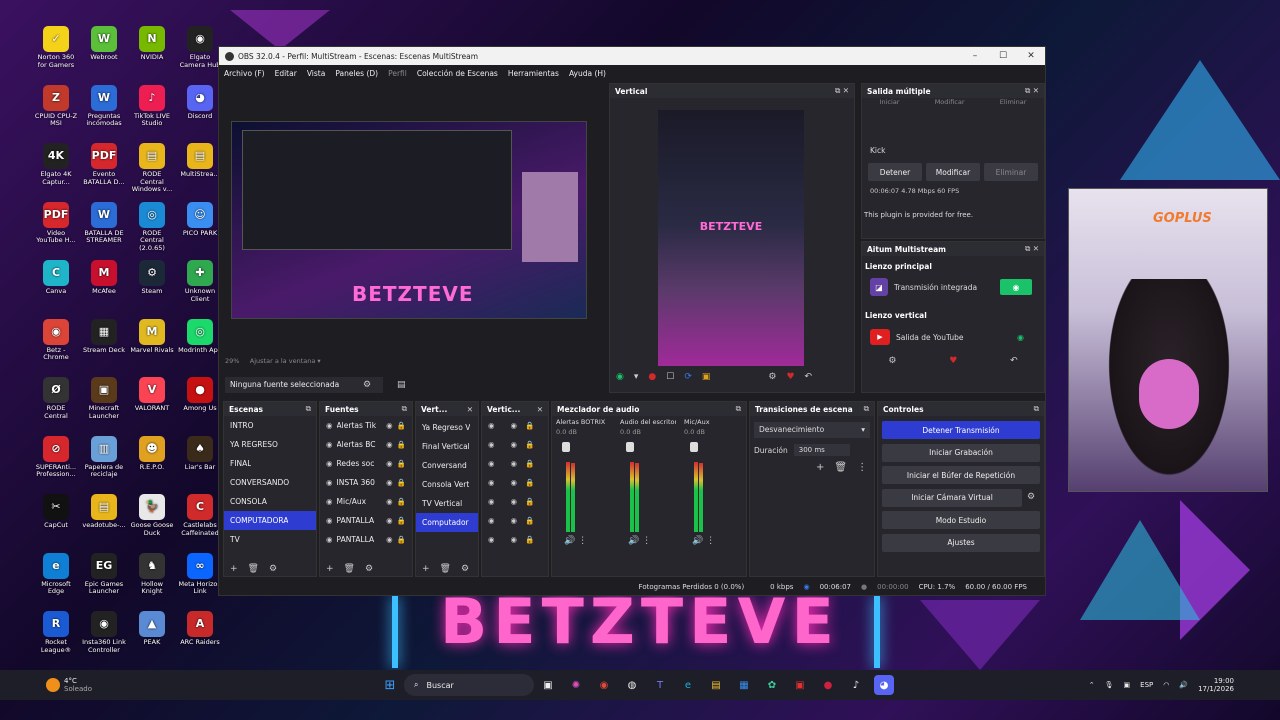 This screenshot has height=720, width=1280. What do you see at coordinates (152, 278) in the screenshot?
I see `desktop-icon: ⚙ Steam` at bounding box center [152, 278].